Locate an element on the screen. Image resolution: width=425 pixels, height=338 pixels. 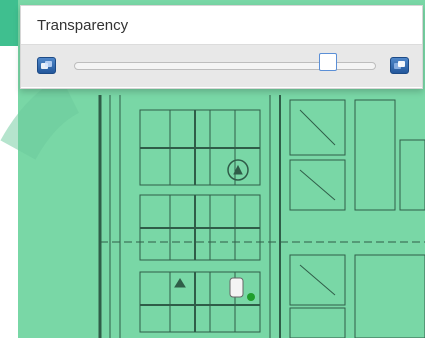
transparency-low-icon is located at coordinates (46, 65).